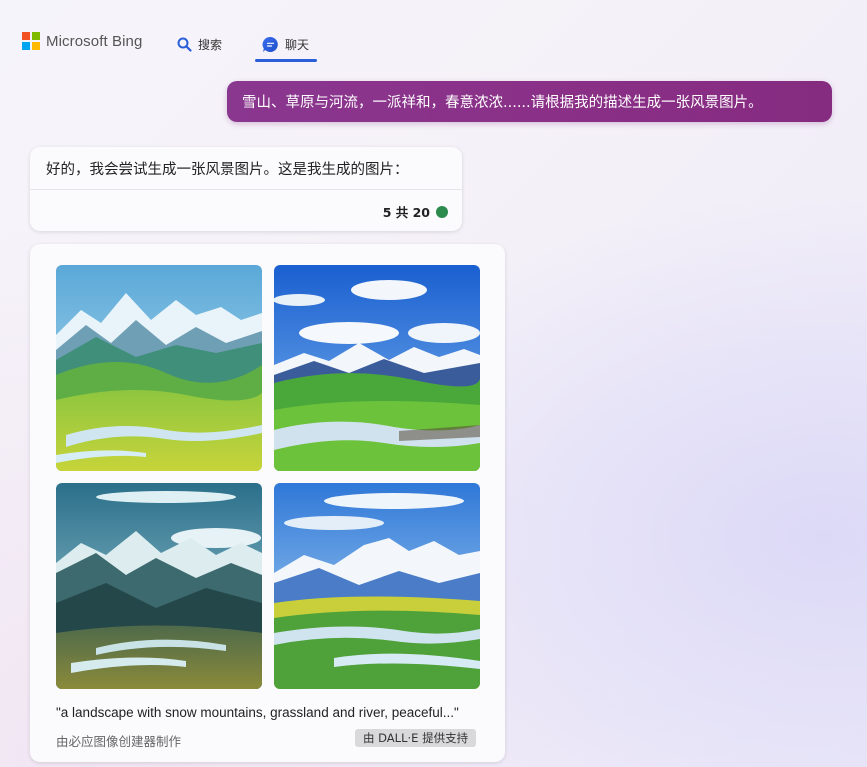 Image resolution: width=867 pixels, height=767 pixels. I want to click on tab-chat-label: 聊天, so click(297, 44).